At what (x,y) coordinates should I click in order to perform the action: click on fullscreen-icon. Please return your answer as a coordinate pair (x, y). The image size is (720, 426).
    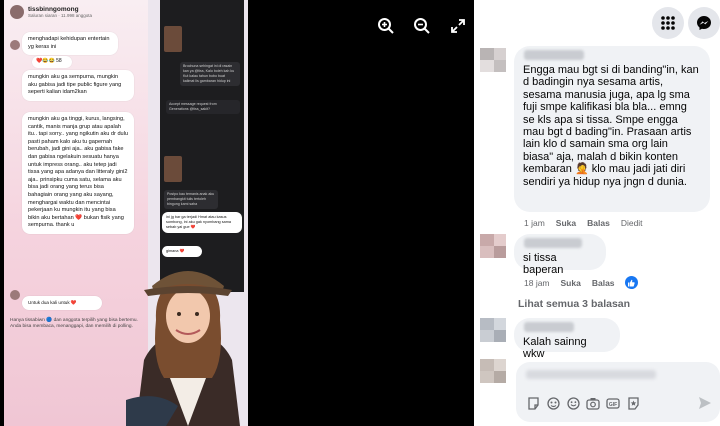
    Looking at the image, I should click on (457, 26).